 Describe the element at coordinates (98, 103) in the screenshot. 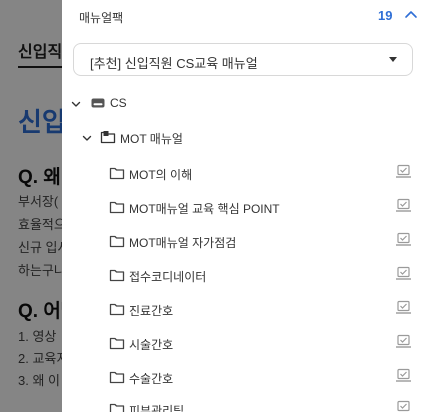

I see `drive-icon` at that location.